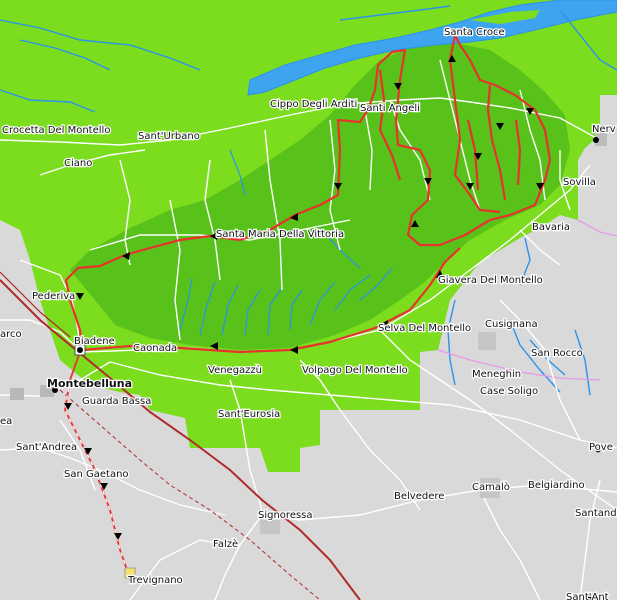 The width and height of the screenshot is (617, 600). Describe the element at coordinates (601, 447) in the screenshot. I see `label-pove: Pove` at that location.